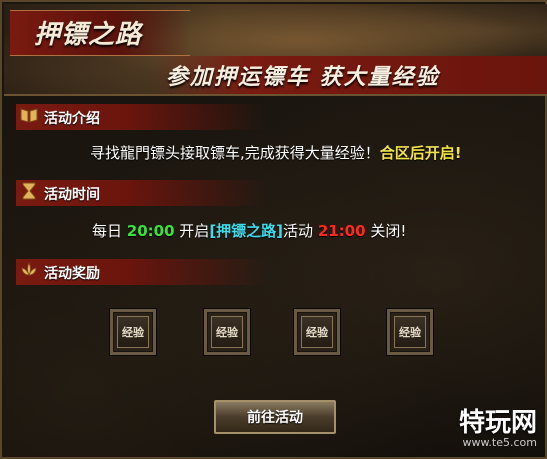 The width and height of the screenshot is (547, 459). Describe the element at coordinates (72, 119) in the screenshot. I see `section-label-intro: 活动介绍` at that location.